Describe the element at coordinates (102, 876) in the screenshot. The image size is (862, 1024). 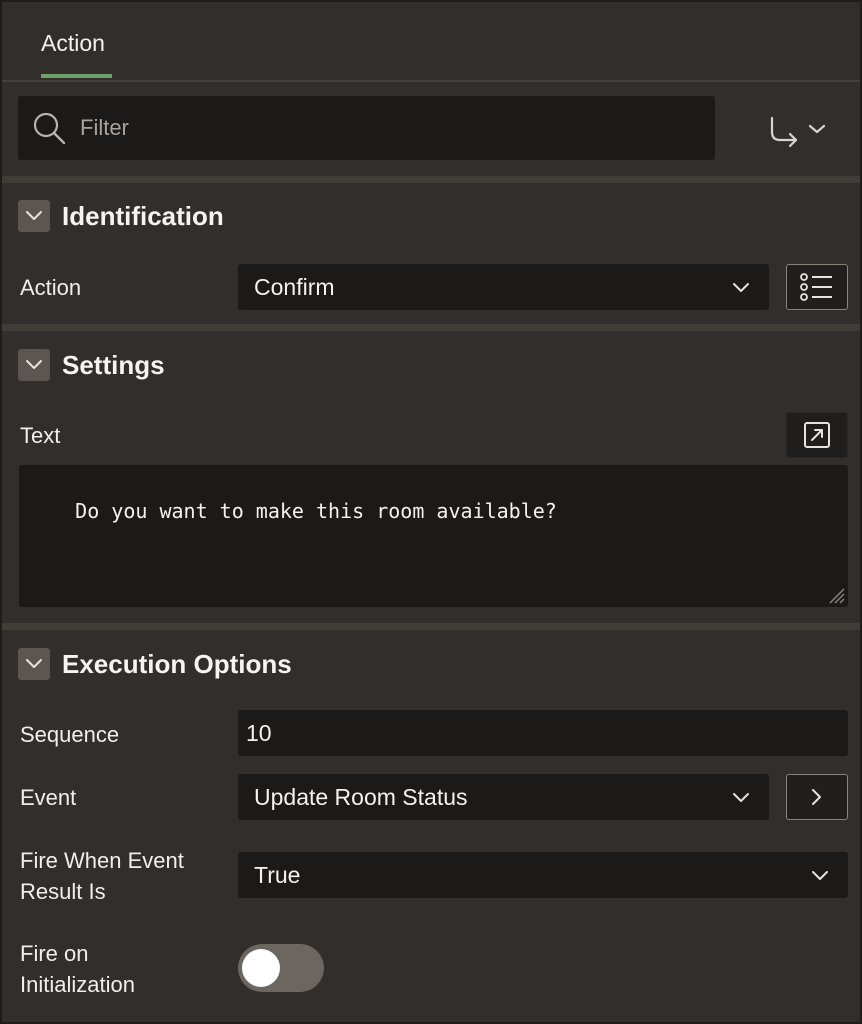
I see `fire-when-label: Fire When Event Result Is` at that location.